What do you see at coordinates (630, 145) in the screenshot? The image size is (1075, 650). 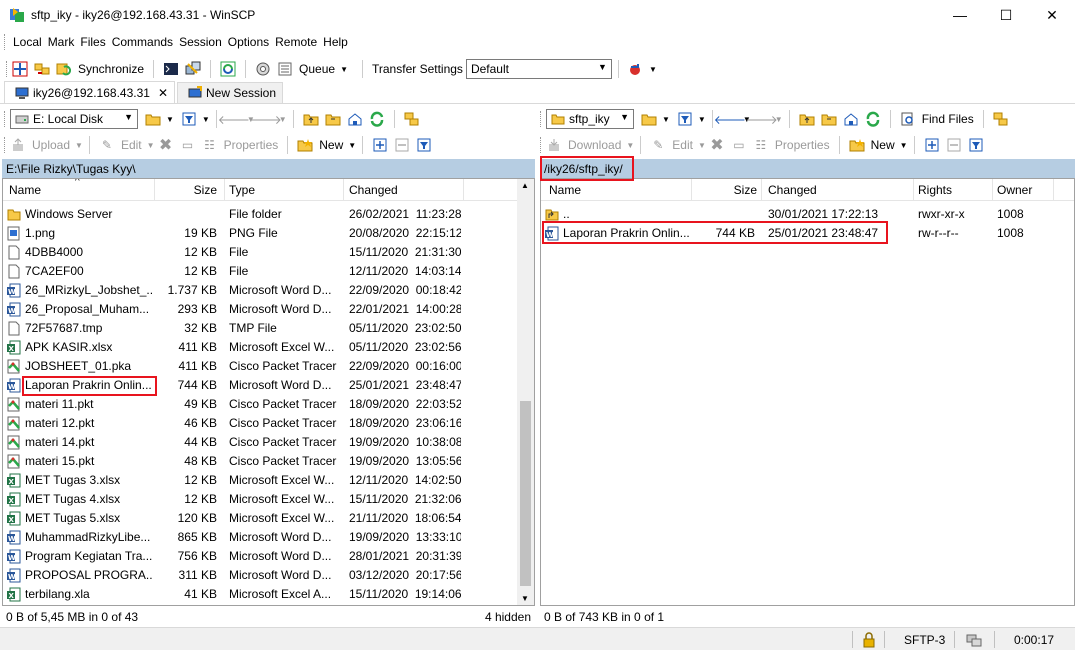 I see `download-dropdown-icon: ▼` at bounding box center [630, 145].